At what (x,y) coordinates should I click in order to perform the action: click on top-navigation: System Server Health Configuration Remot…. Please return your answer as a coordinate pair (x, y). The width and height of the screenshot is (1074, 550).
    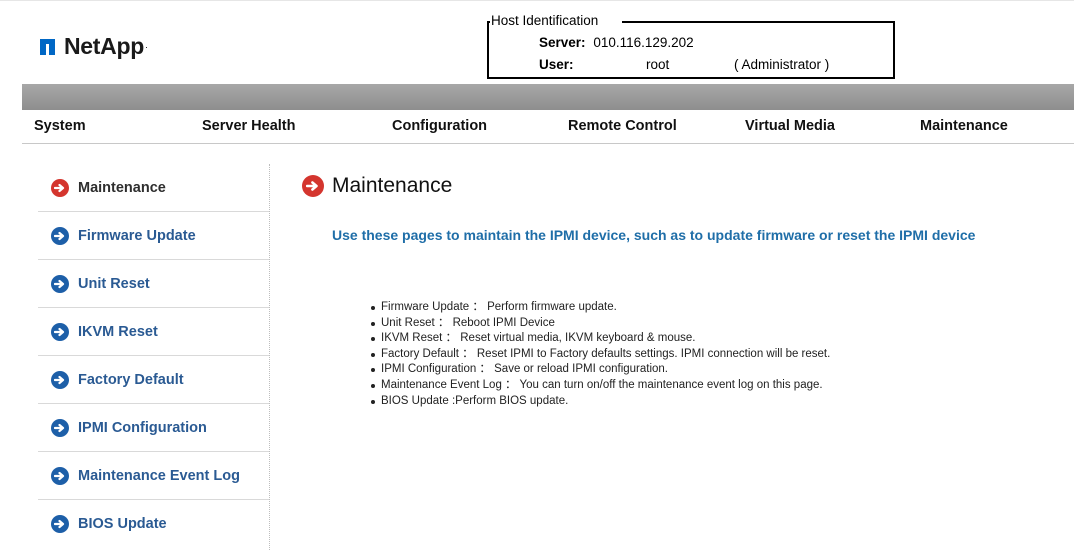
    Looking at the image, I should click on (548, 127).